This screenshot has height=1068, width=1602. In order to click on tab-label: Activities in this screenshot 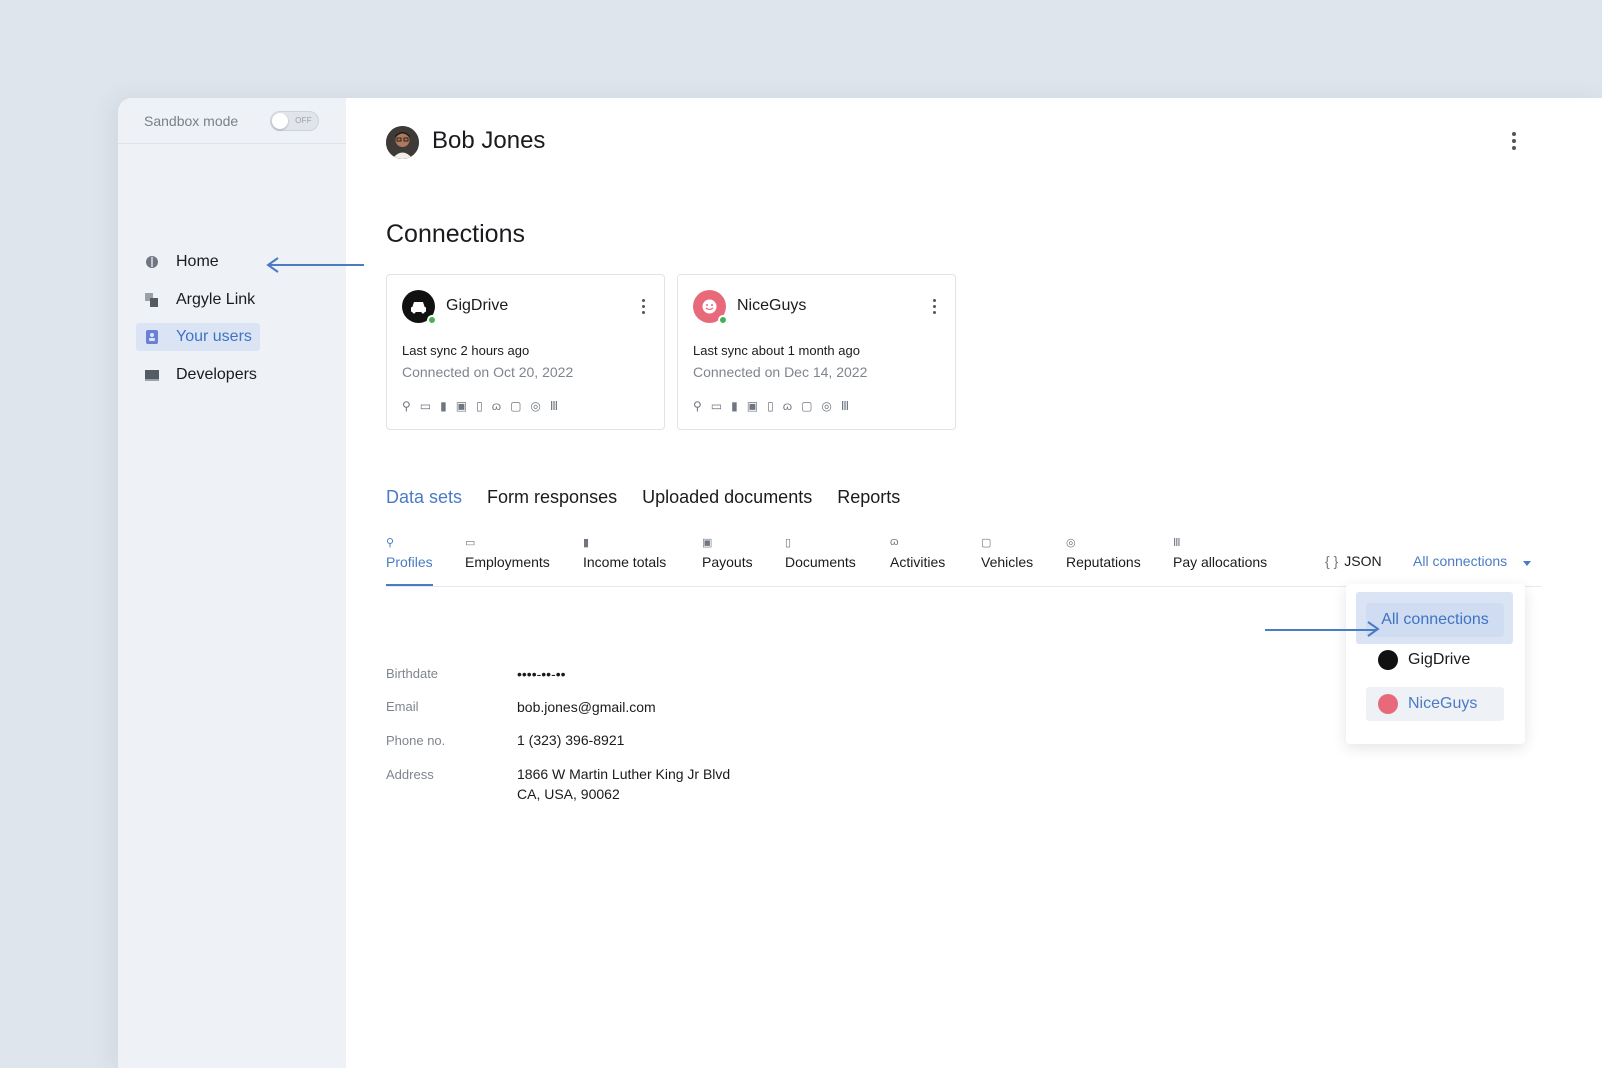, I will do `click(918, 562)`.